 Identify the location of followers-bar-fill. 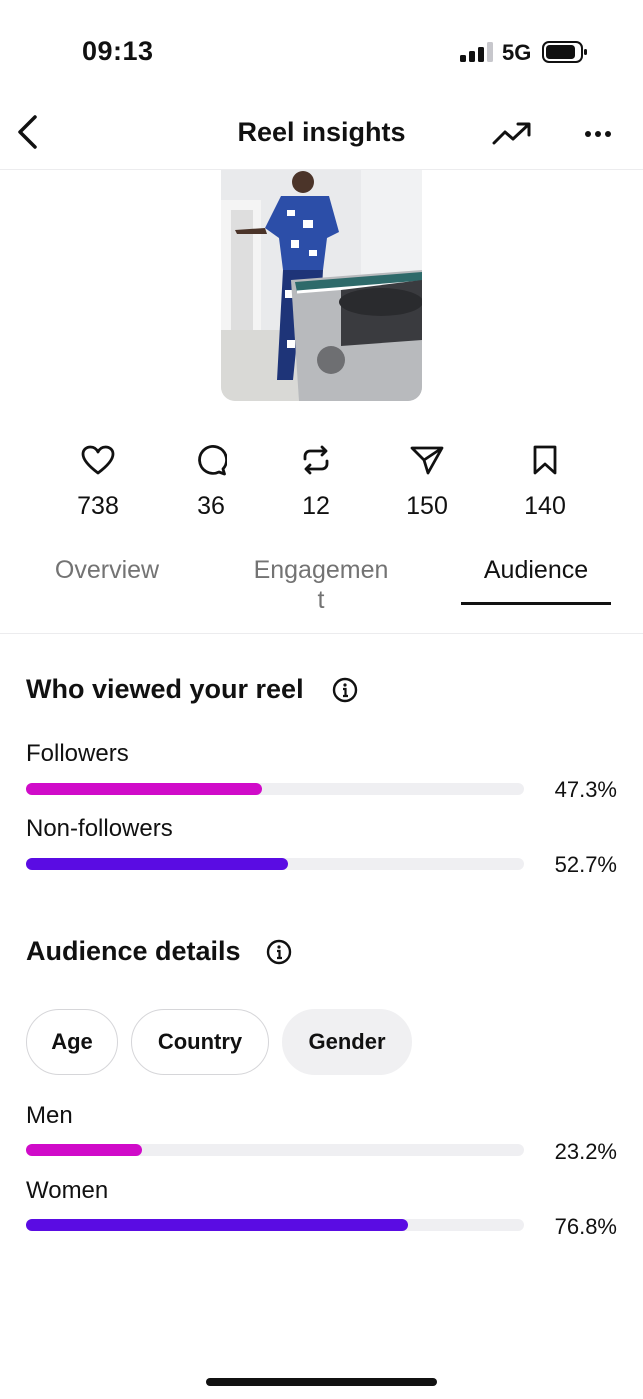
(144, 789).